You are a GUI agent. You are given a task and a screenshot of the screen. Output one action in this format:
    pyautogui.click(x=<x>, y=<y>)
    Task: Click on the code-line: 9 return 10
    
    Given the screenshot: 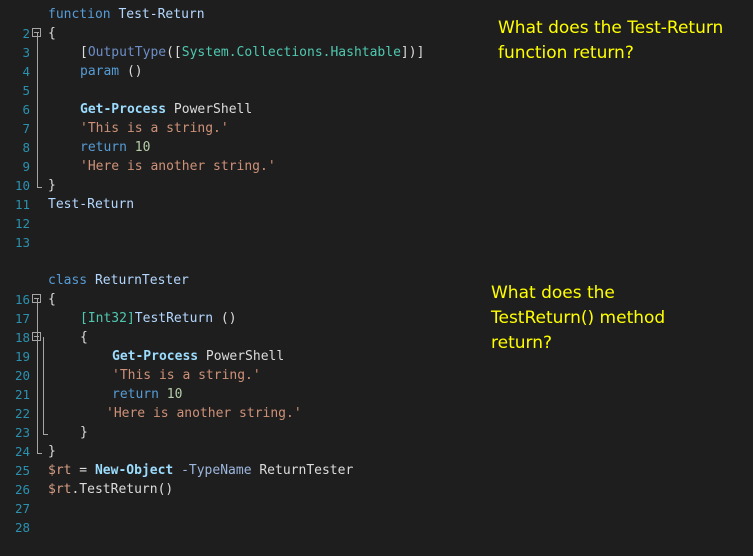 What is the action you would take?
    pyautogui.click(x=376, y=156)
    